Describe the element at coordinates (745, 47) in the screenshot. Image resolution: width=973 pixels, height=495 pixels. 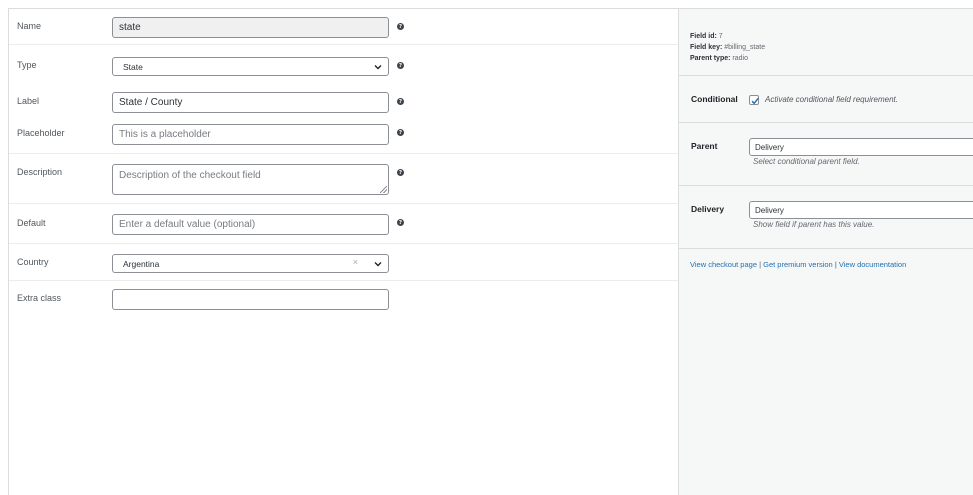
I see `field-key-value: #billing_state` at that location.